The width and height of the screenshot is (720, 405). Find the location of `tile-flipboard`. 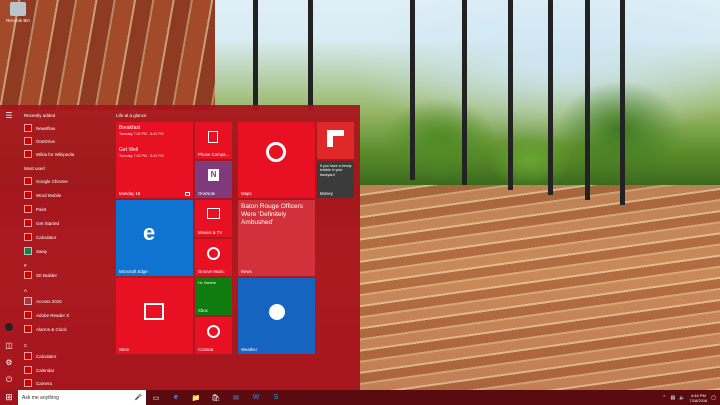

tile-flipboard is located at coordinates (335, 140).